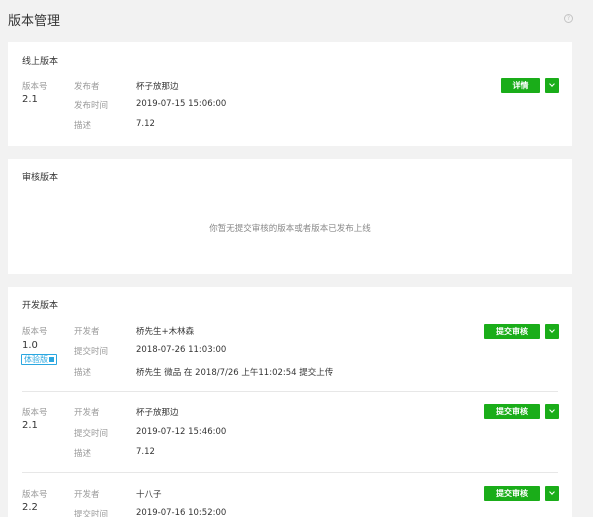 This screenshot has height=517, width=593. What do you see at coordinates (51, 359) in the screenshot?
I see `qrcode-icon` at bounding box center [51, 359].